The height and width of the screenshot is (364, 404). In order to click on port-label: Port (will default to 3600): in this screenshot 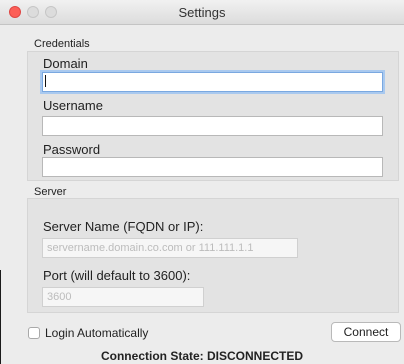, I will do `click(117, 275)`.